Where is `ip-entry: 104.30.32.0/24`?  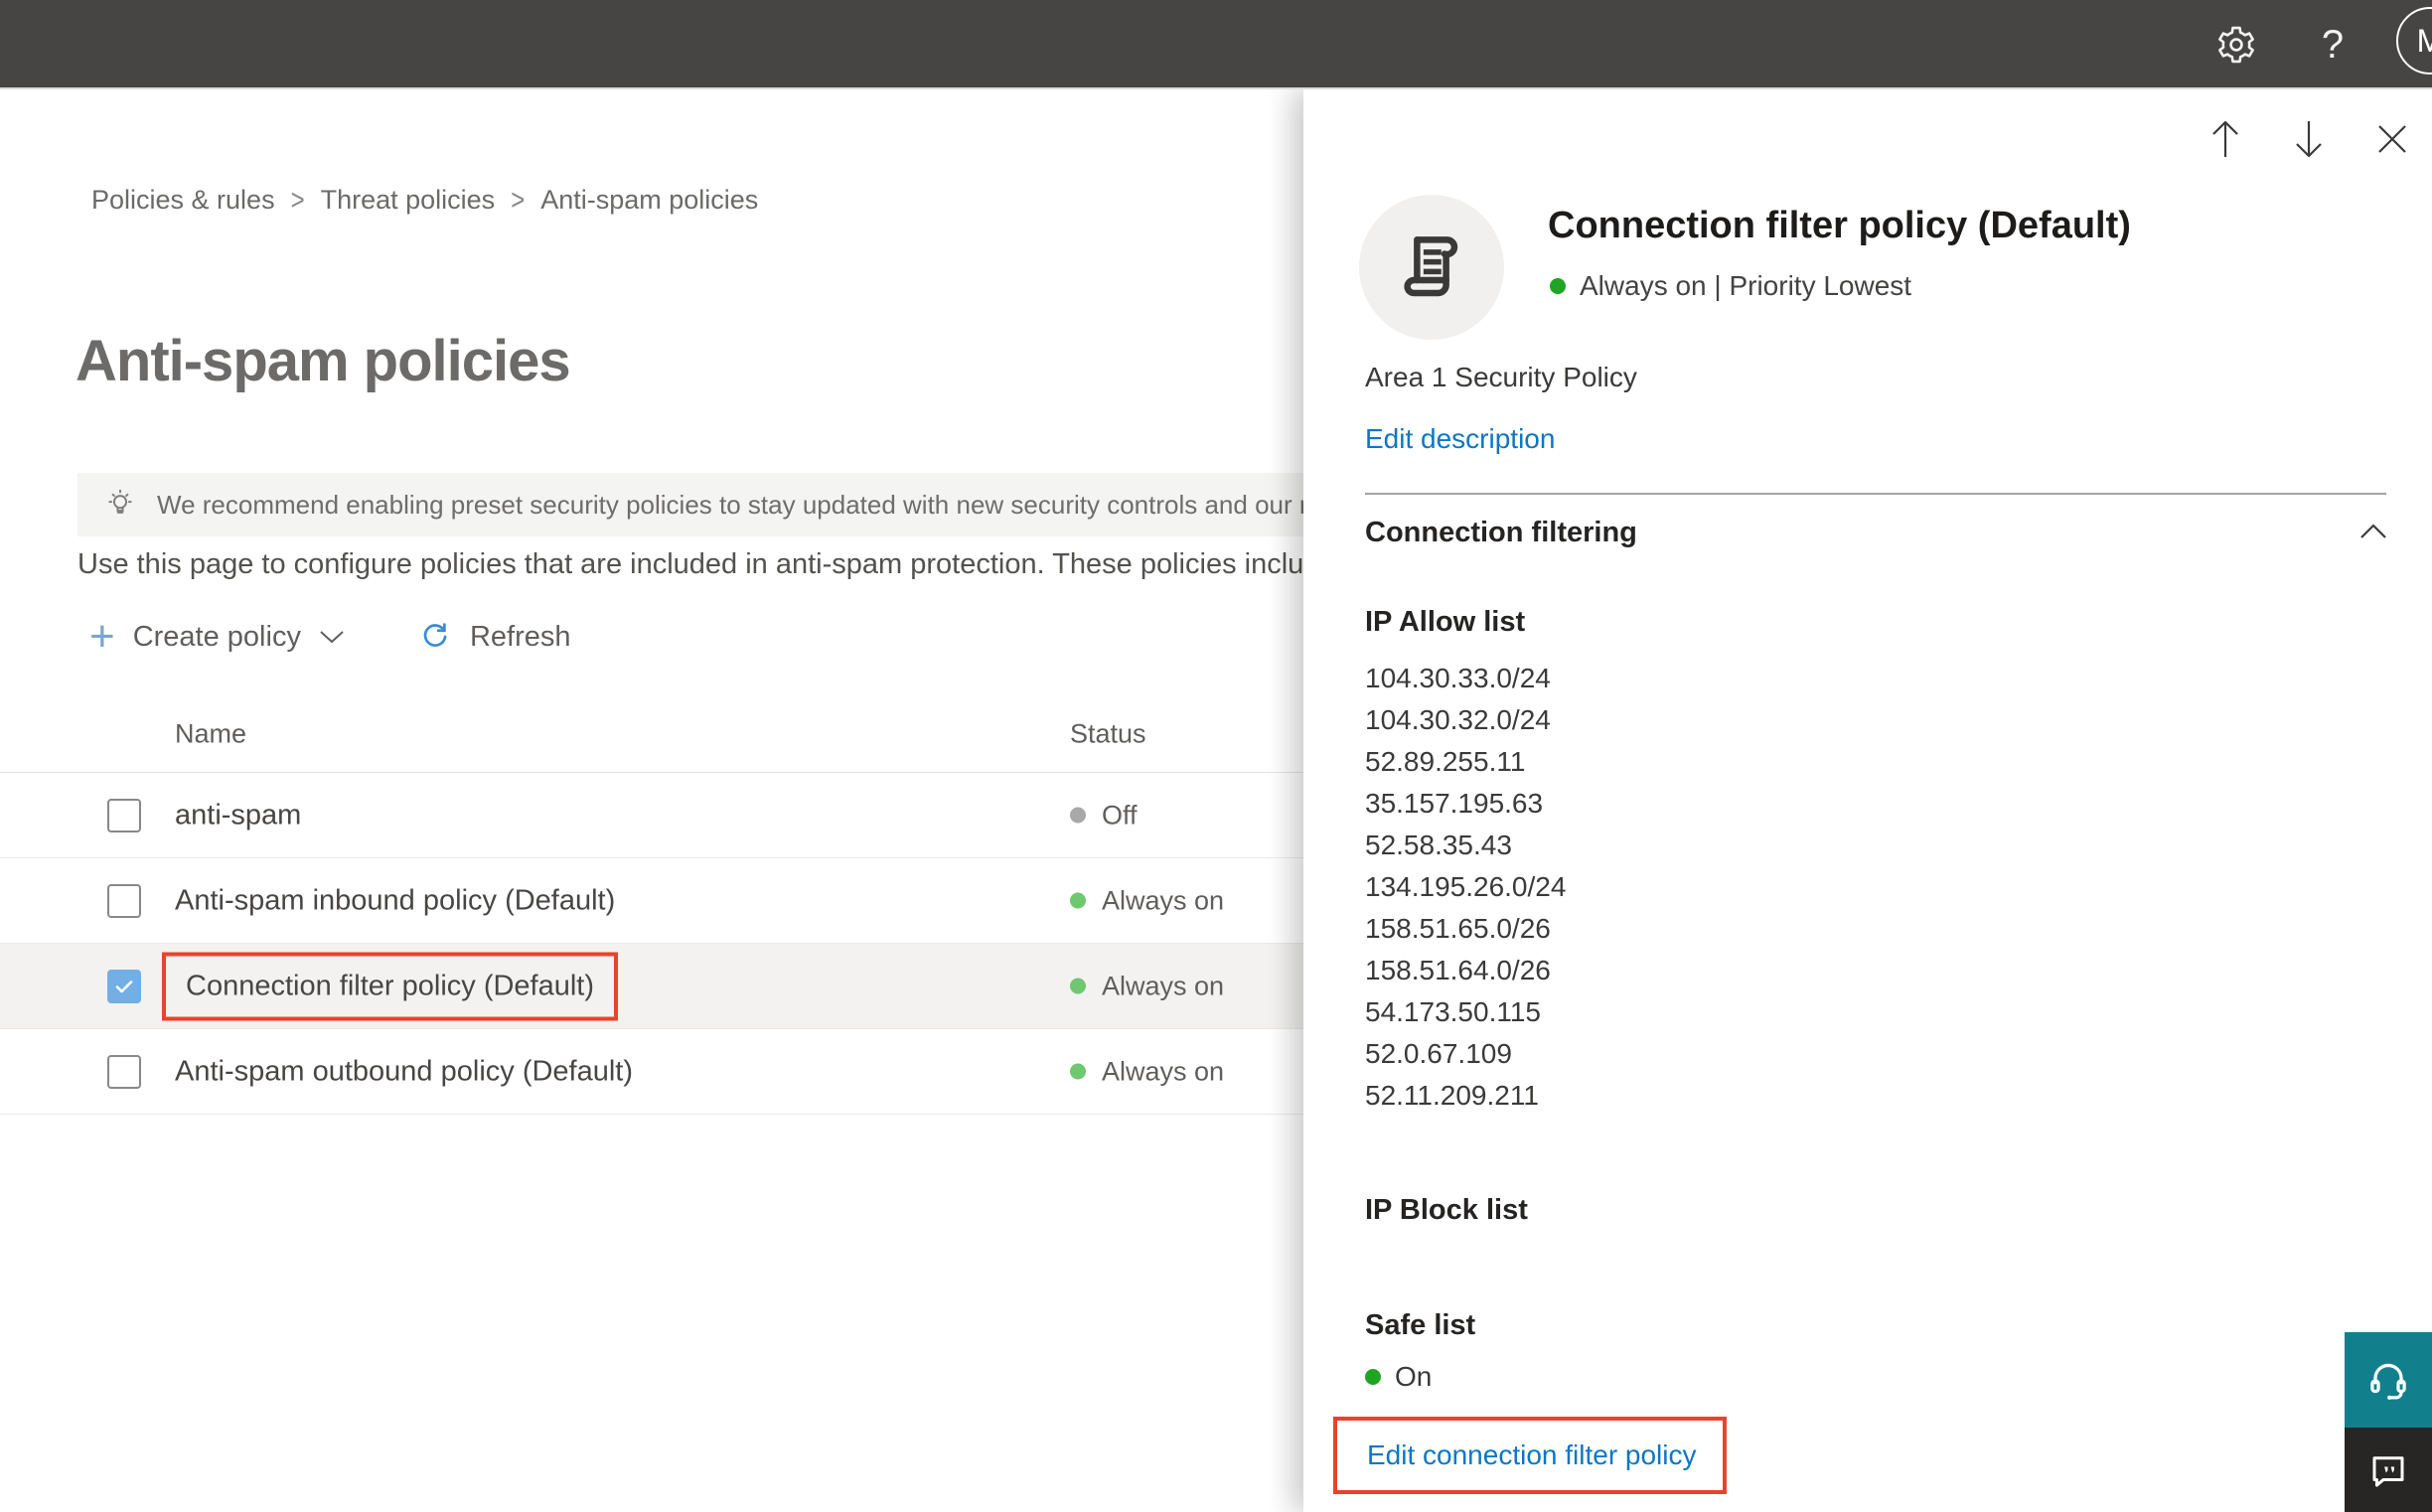
ip-entry: 104.30.32.0/24 is located at coordinates (1458, 719).